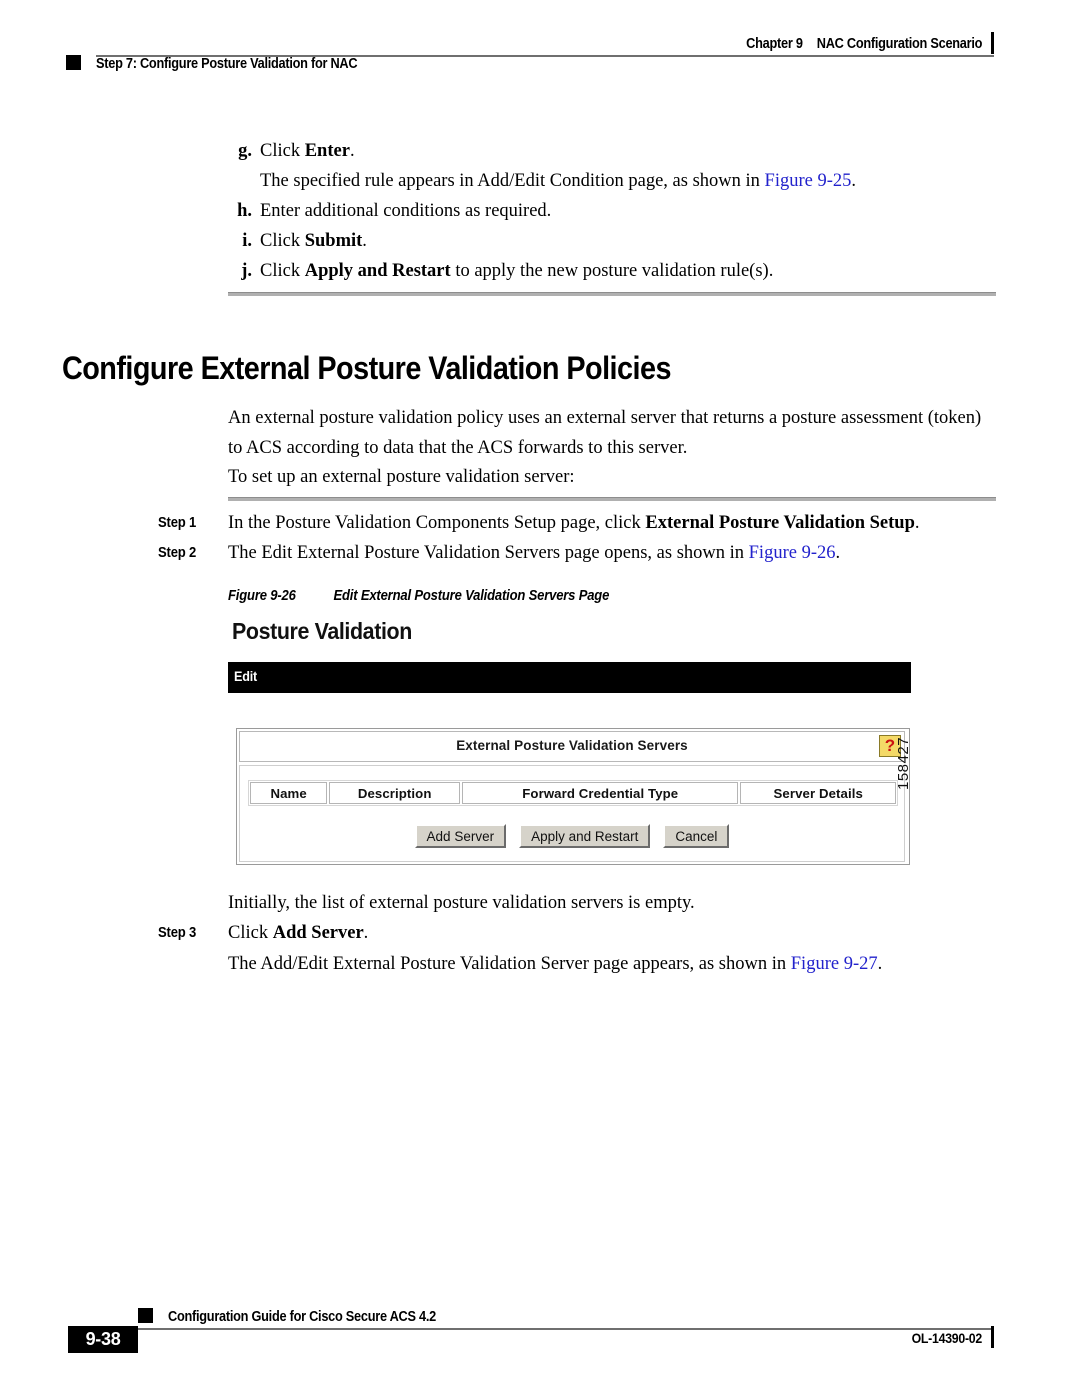 This screenshot has width=1080, height=1397. What do you see at coordinates (318, 933) in the screenshot?
I see `step-3-bold: Add Server` at bounding box center [318, 933].